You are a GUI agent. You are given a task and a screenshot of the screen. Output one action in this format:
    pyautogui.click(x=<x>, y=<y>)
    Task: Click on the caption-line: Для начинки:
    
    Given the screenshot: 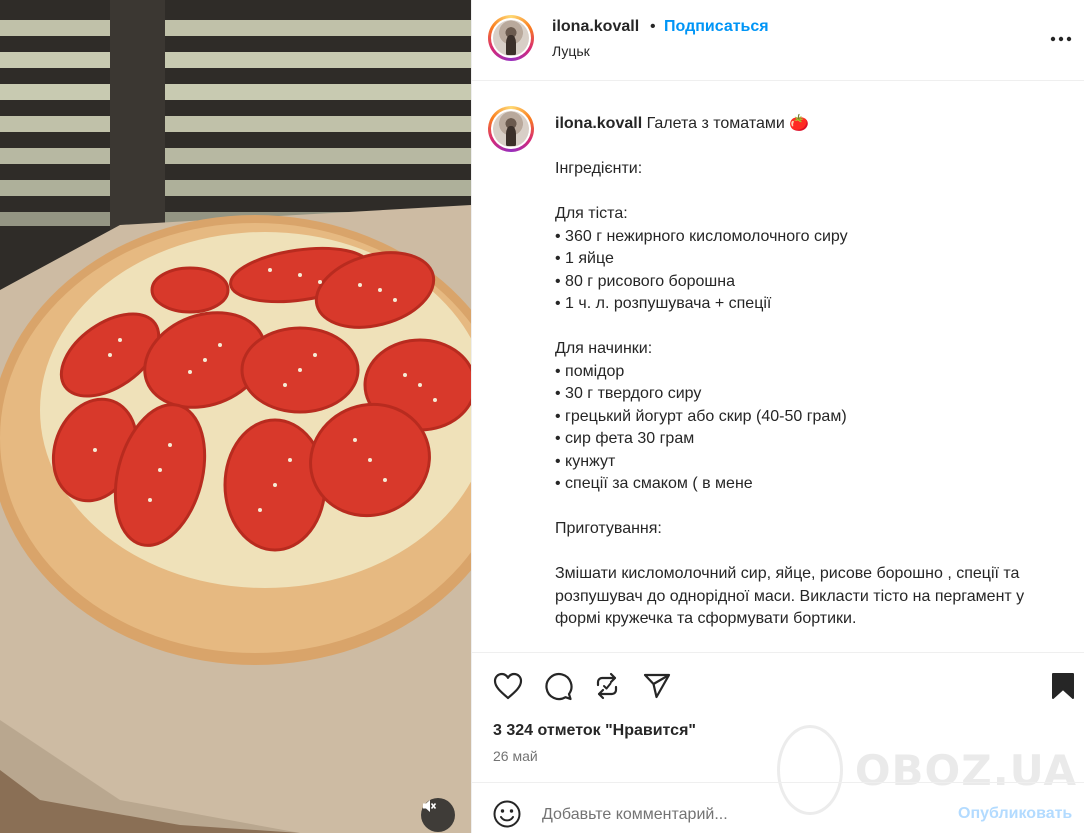 What is the action you would take?
    pyautogui.click(x=604, y=348)
    